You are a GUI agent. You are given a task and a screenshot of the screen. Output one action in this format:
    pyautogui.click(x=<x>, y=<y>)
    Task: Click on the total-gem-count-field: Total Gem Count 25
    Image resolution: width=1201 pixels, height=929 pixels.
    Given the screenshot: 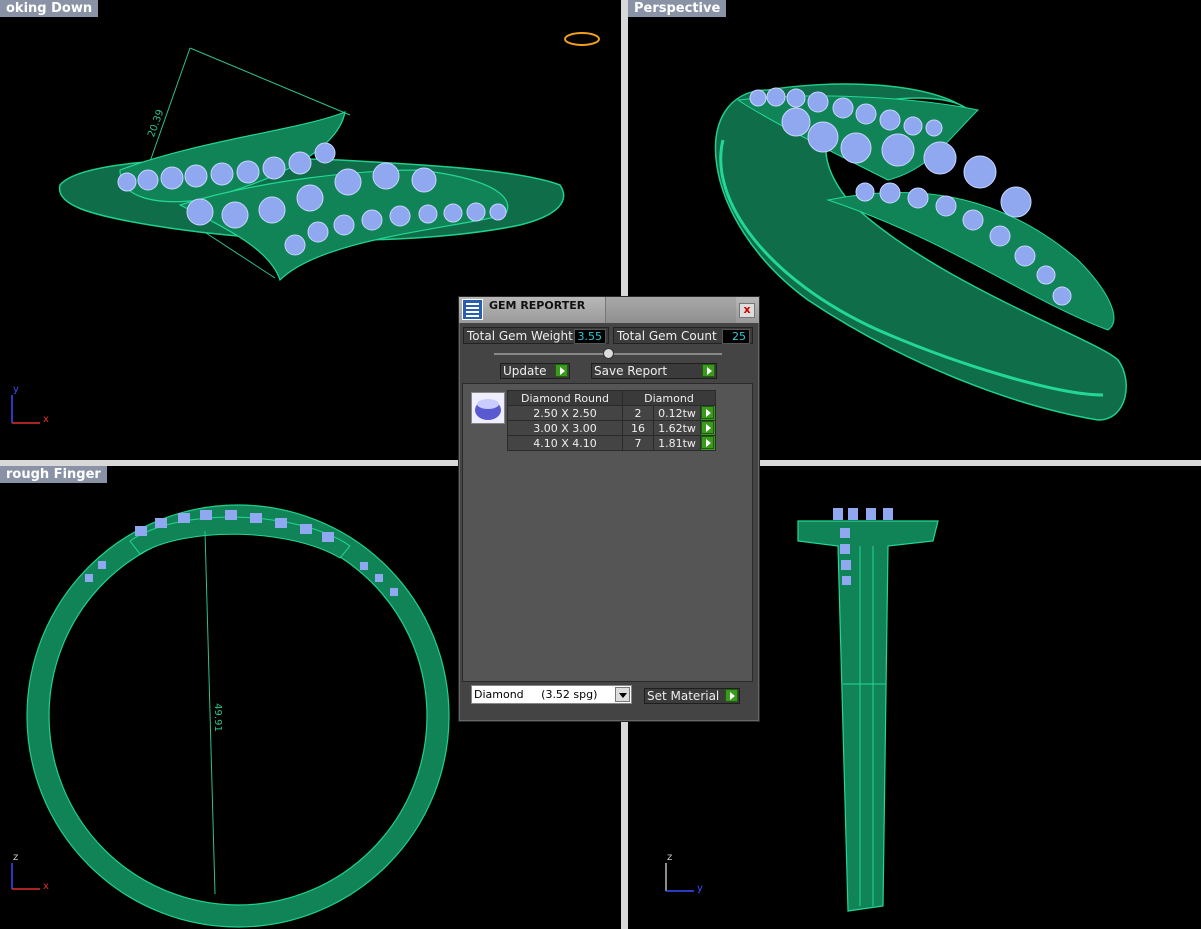 What is the action you would take?
    pyautogui.click(x=683, y=335)
    